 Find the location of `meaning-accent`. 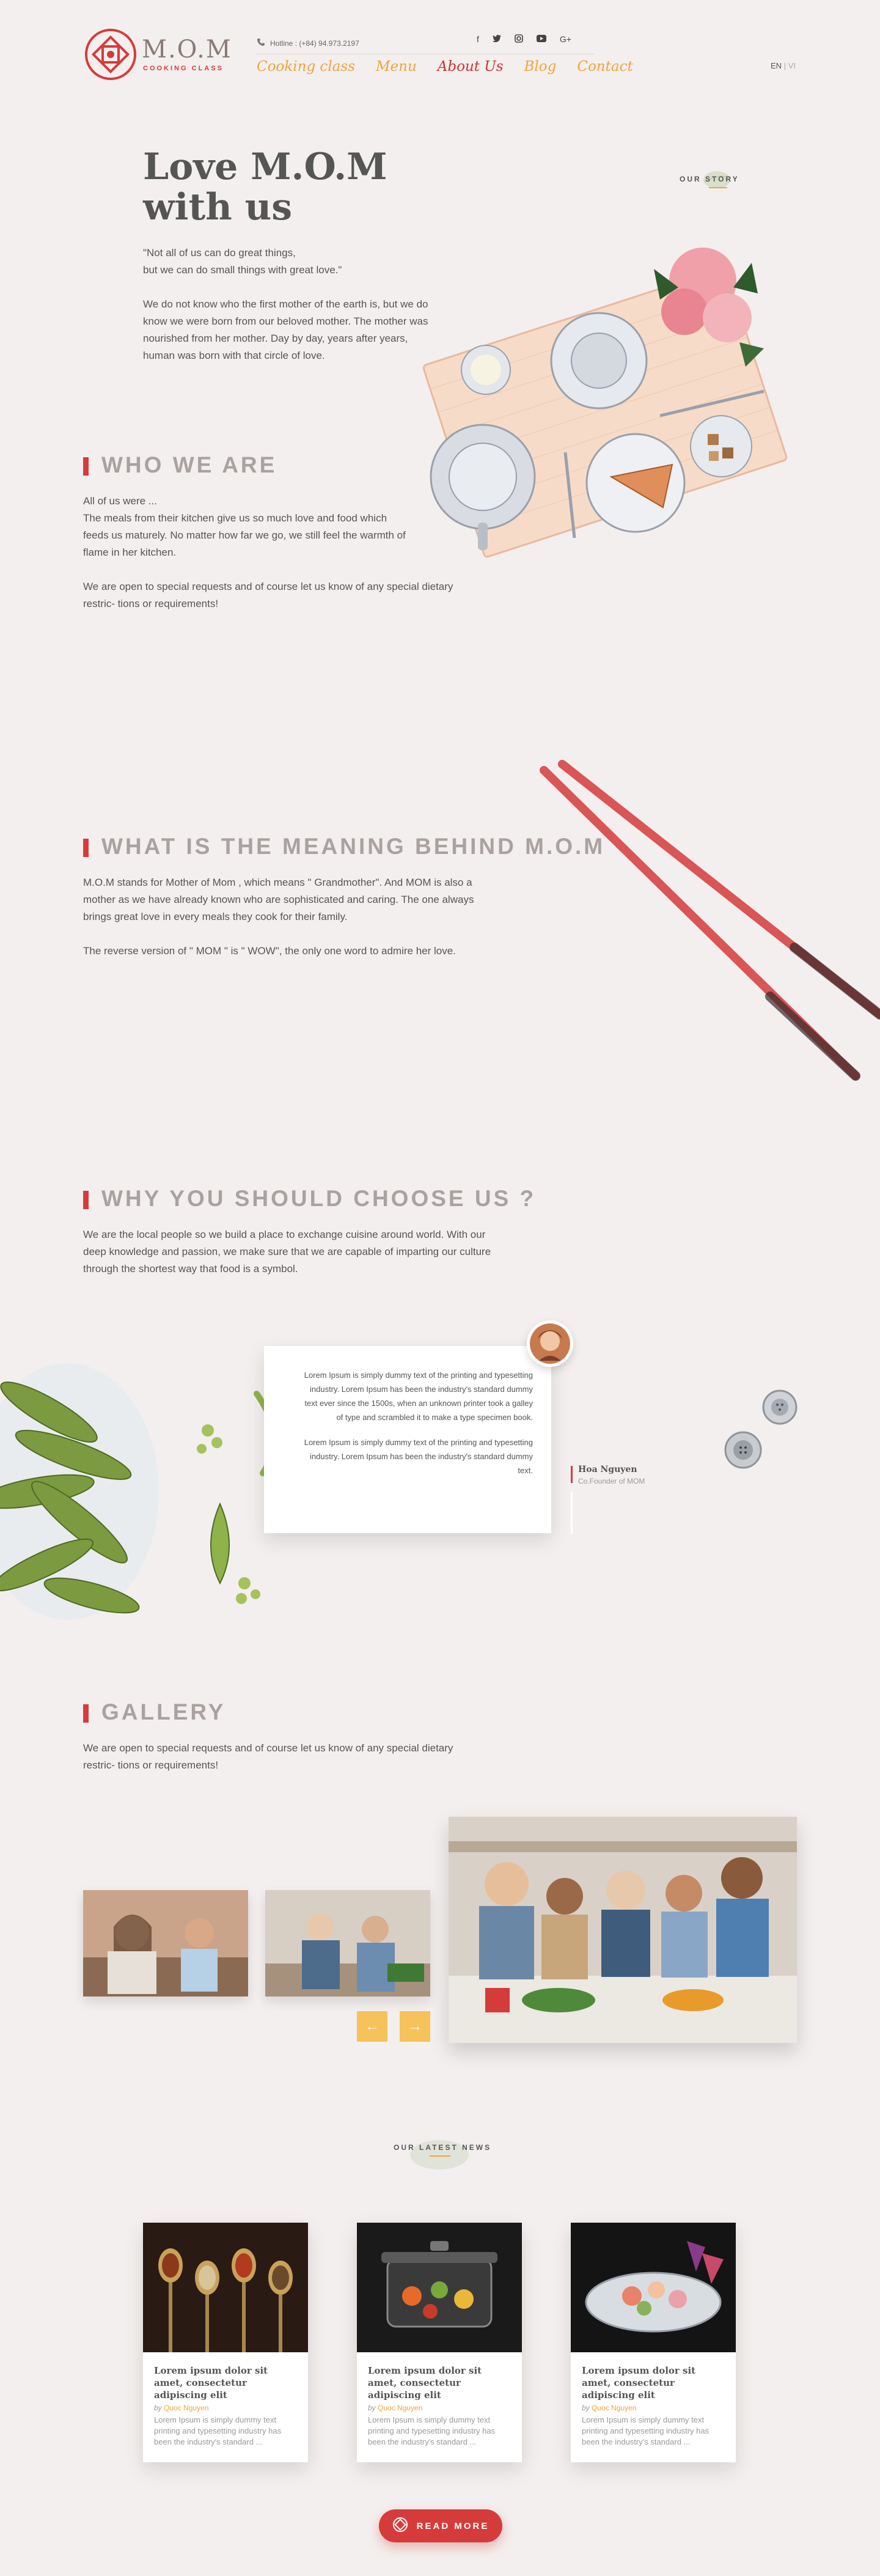

meaning-accent is located at coordinates (86, 848).